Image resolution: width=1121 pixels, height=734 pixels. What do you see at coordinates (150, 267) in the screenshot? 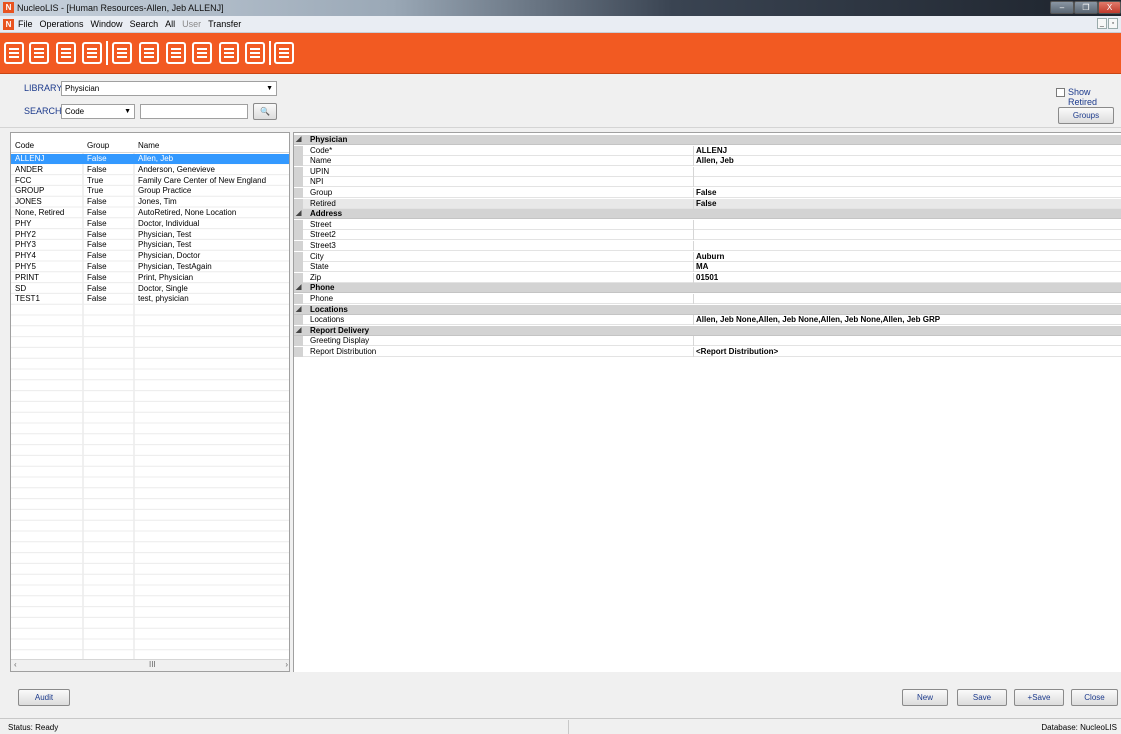
I see `table-row: PHY5 False Physician, TestAgain` at bounding box center [150, 267].